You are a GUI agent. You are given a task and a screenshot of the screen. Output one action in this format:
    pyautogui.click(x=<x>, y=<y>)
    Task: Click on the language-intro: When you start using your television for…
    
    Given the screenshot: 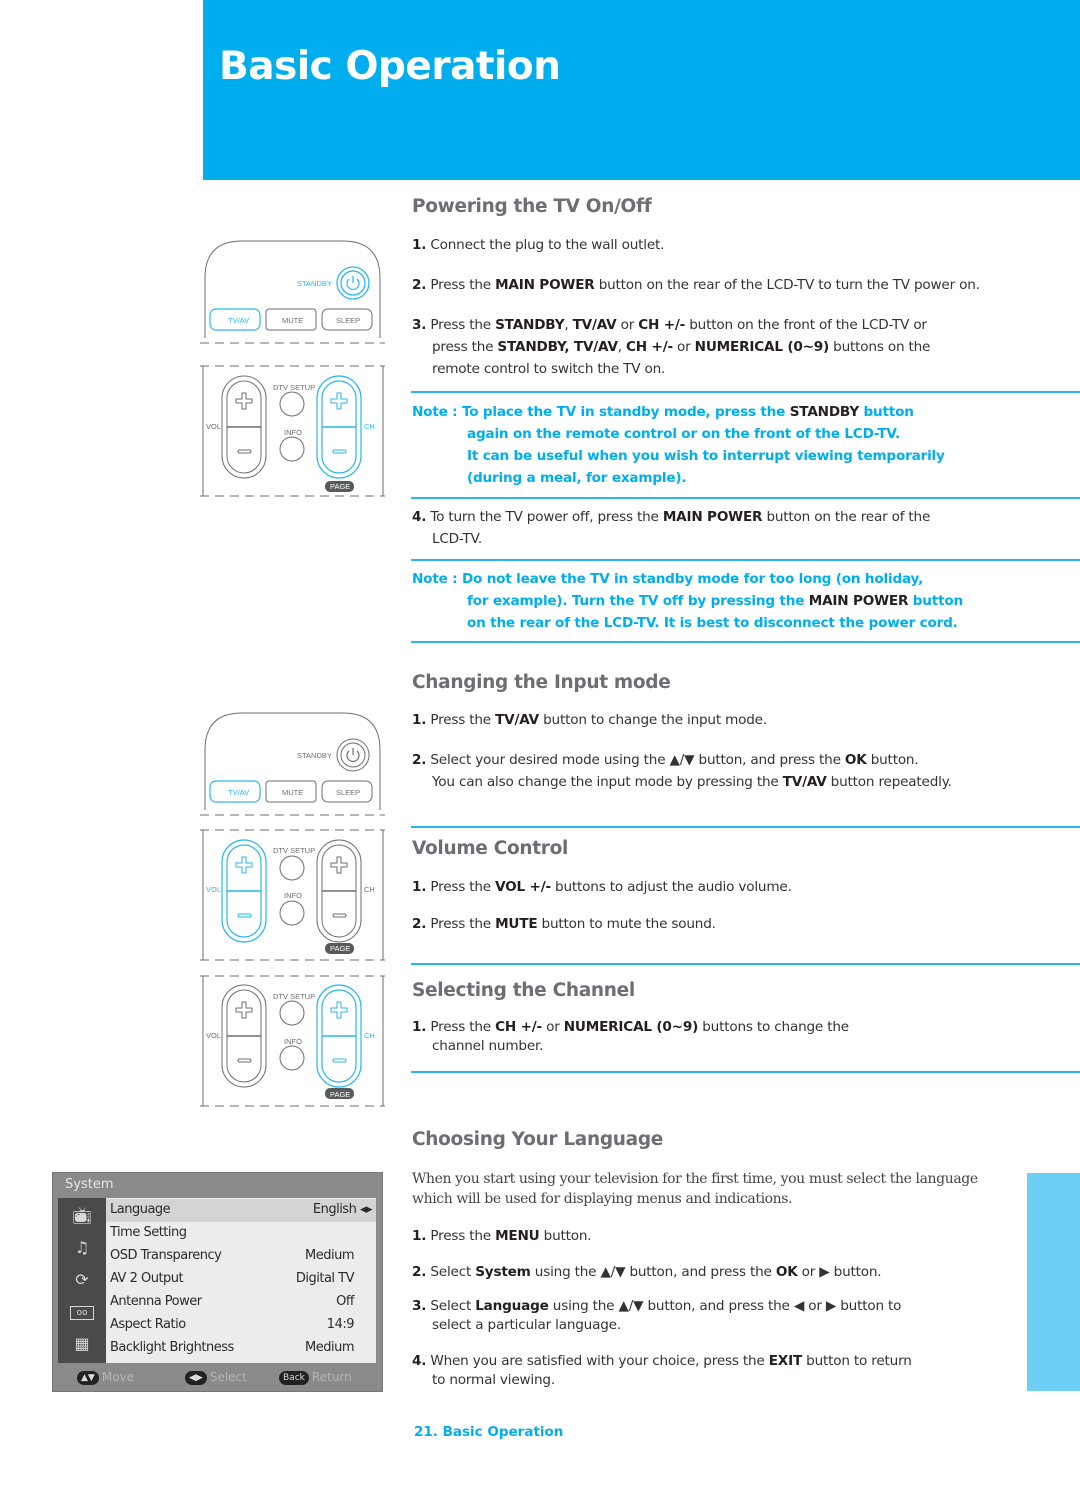 What is the action you would take?
    pyautogui.click(x=695, y=1189)
    